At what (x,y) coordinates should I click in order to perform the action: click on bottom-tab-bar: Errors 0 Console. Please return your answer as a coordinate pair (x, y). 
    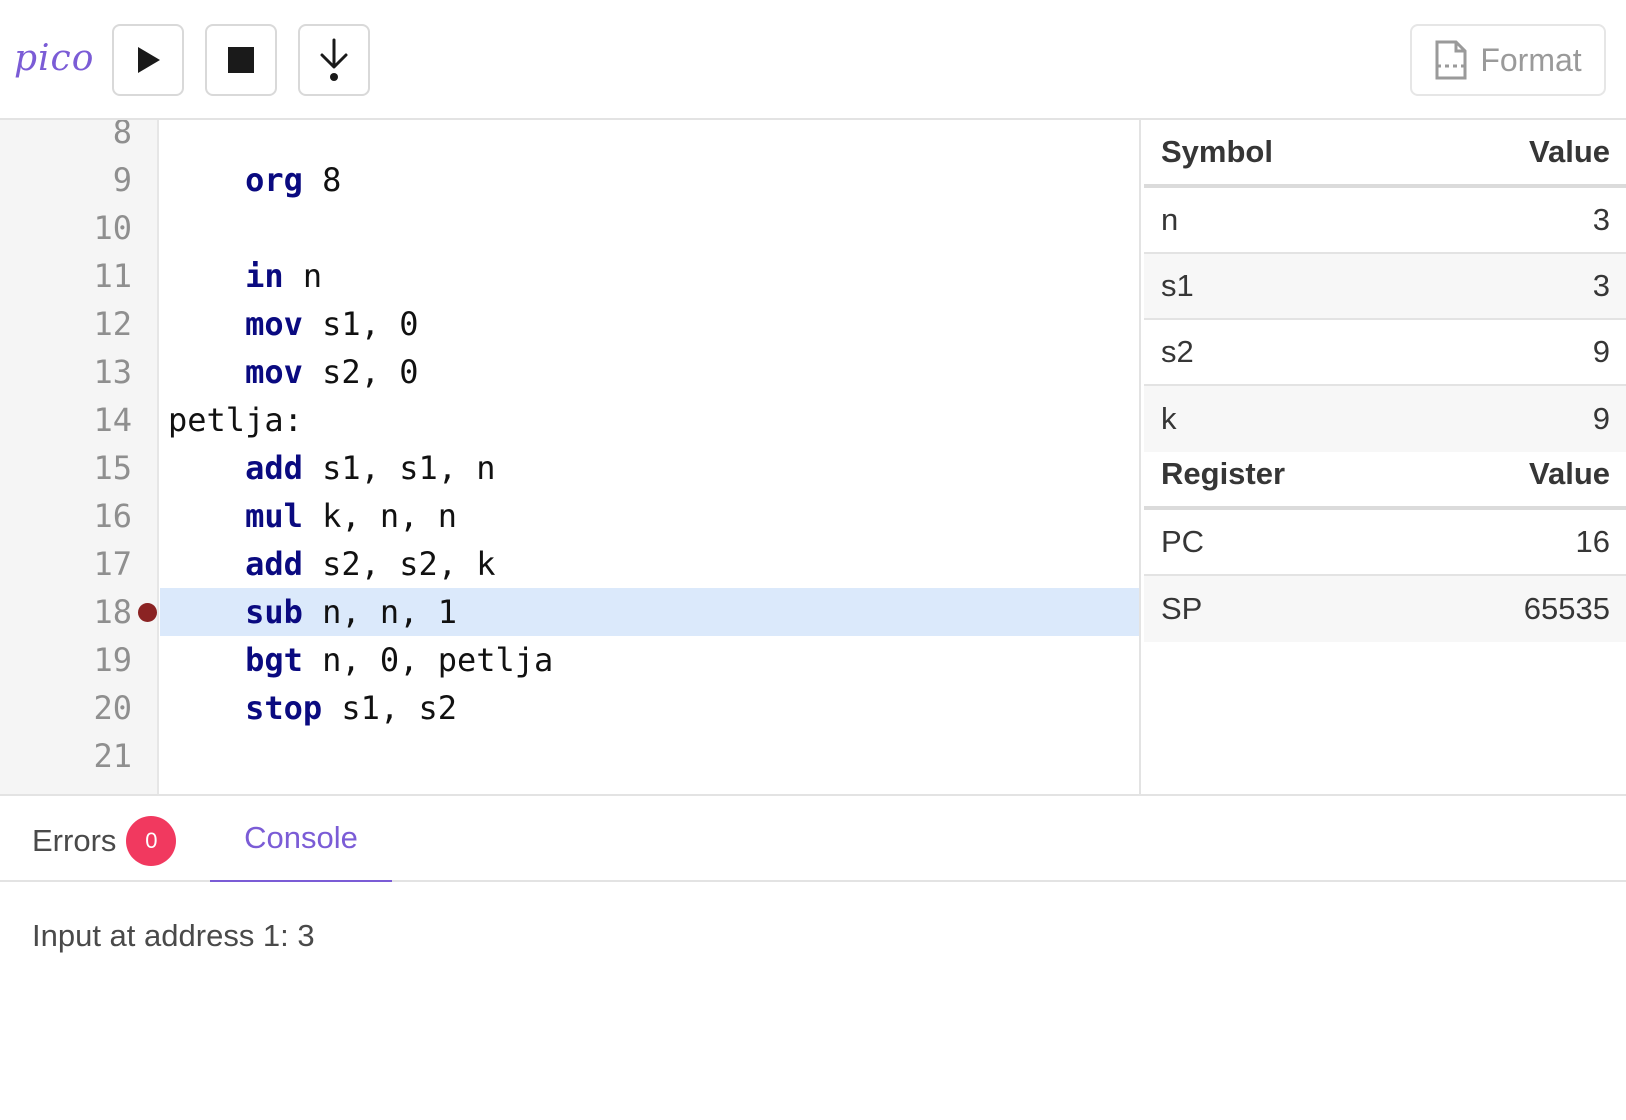
    Looking at the image, I should click on (813, 838).